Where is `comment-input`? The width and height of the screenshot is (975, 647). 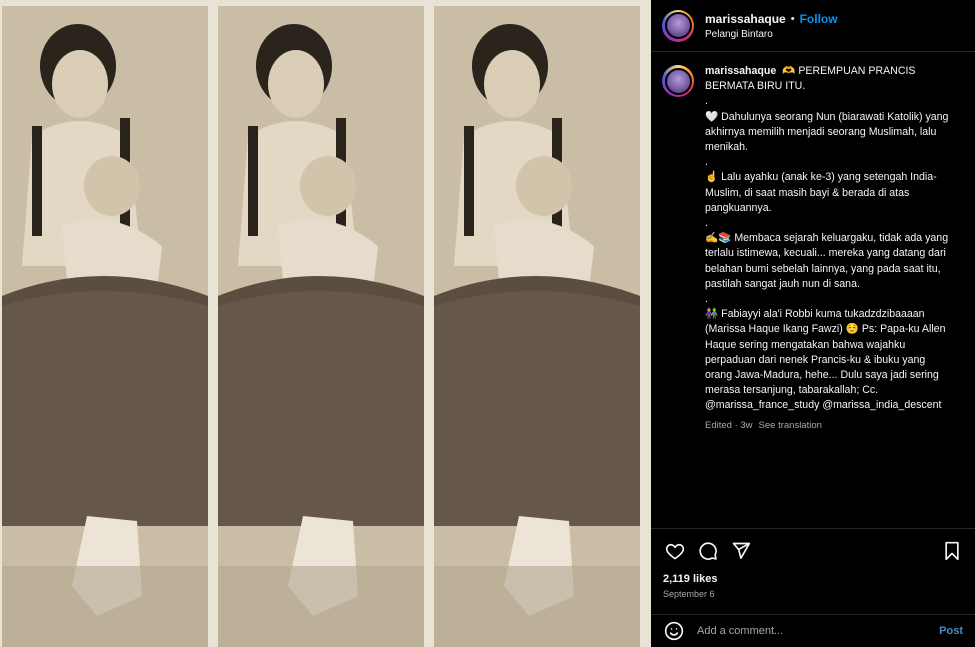 comment-input is located at coordinates (818, 631).